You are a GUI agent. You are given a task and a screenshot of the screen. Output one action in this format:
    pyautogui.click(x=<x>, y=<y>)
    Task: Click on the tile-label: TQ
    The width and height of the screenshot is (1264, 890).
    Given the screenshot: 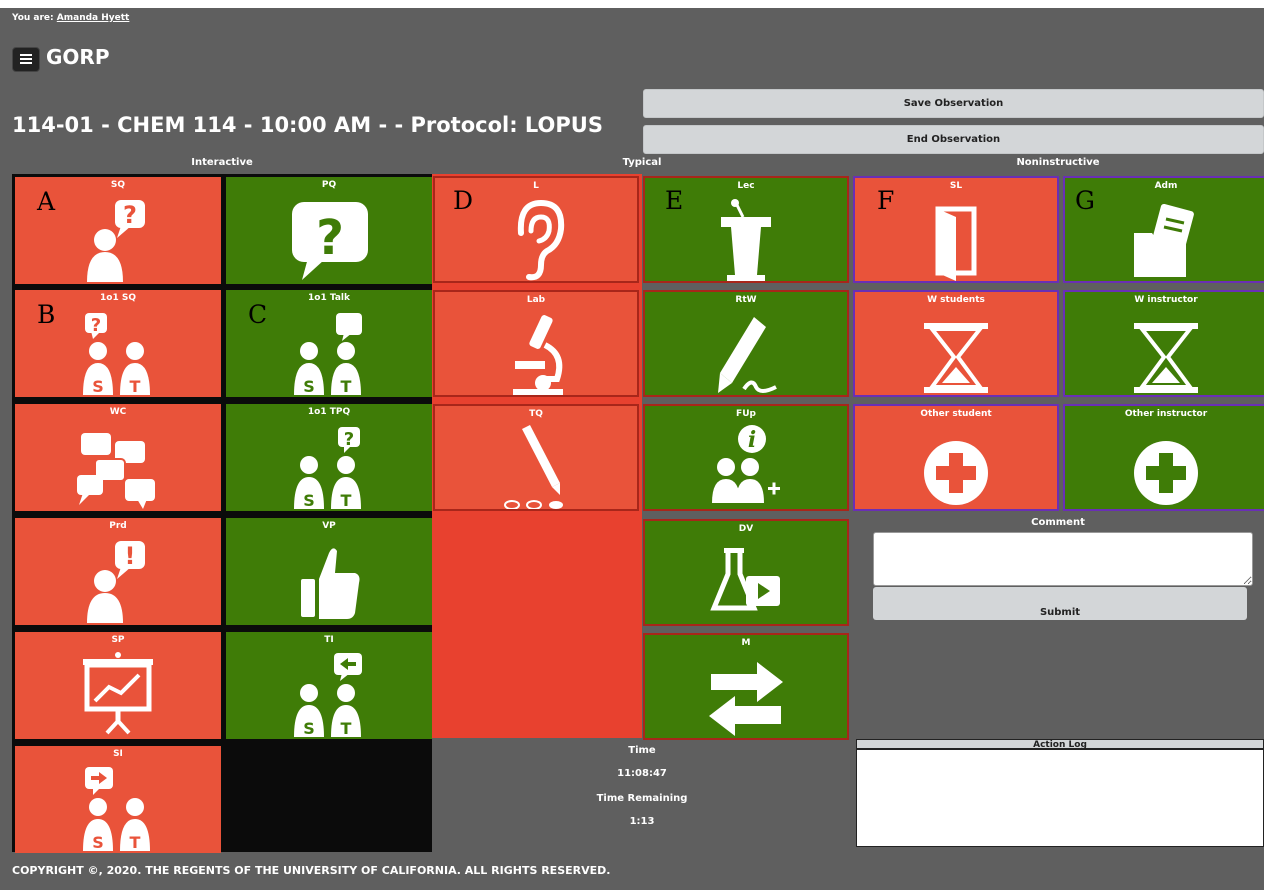 What is the action you would take?
    pyautogui.click(x=536, y=414)
    